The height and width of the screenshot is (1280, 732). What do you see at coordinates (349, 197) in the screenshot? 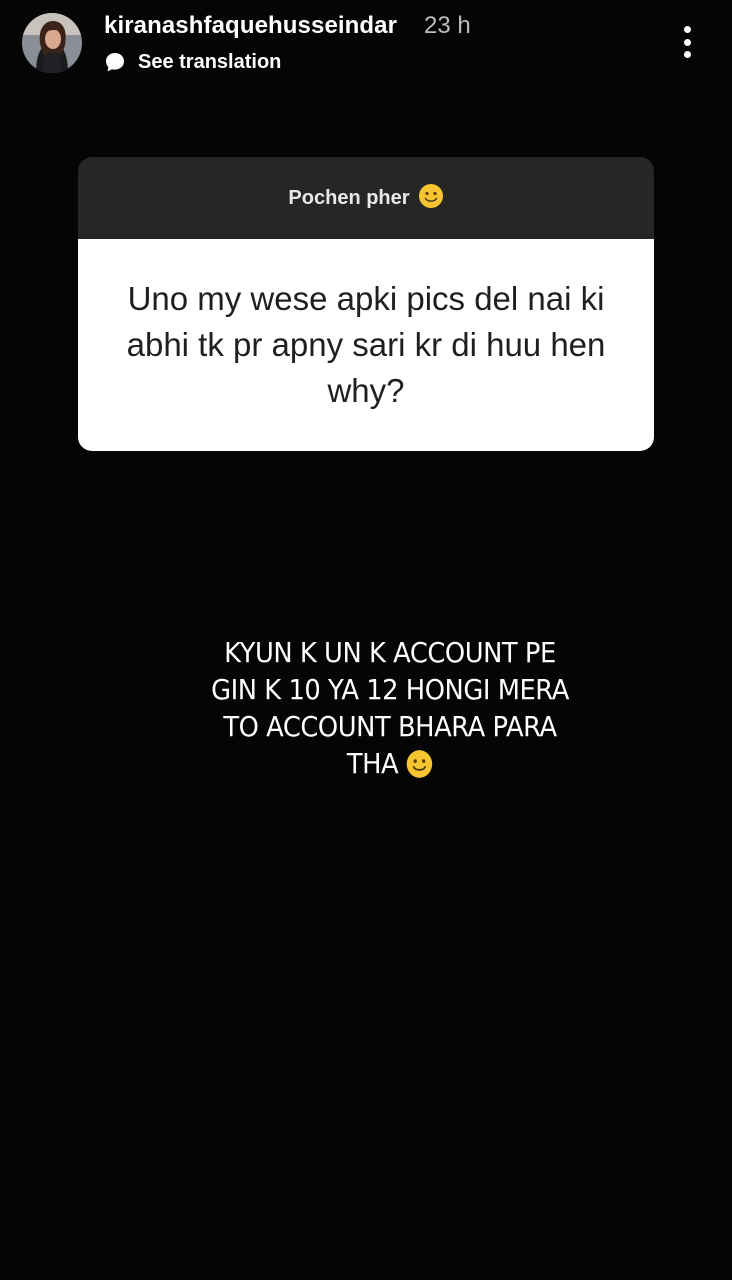
I see `question-prompt: Pochen pher` at bounding box center [349, 197].